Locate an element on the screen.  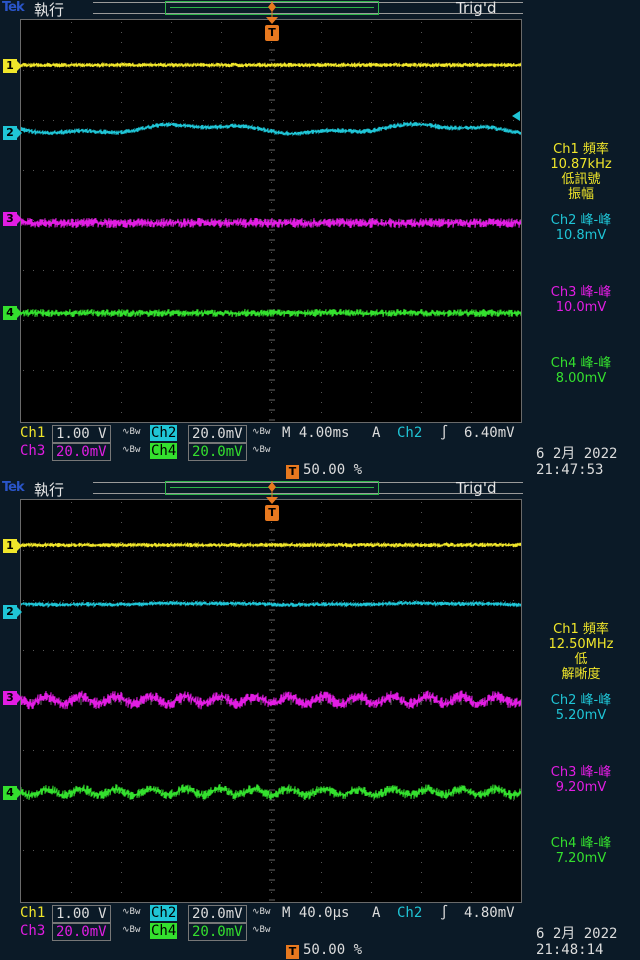
trigger-position-icon is located at coordinates (272, 9).